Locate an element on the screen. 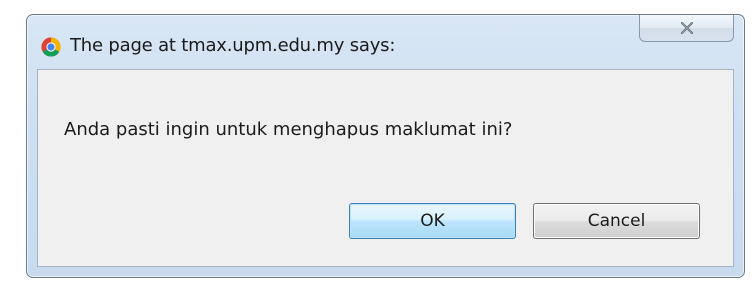 The width and height of the screenshot is (753, 285). cancel-button: Cancel is located at coordinates (616, 221).